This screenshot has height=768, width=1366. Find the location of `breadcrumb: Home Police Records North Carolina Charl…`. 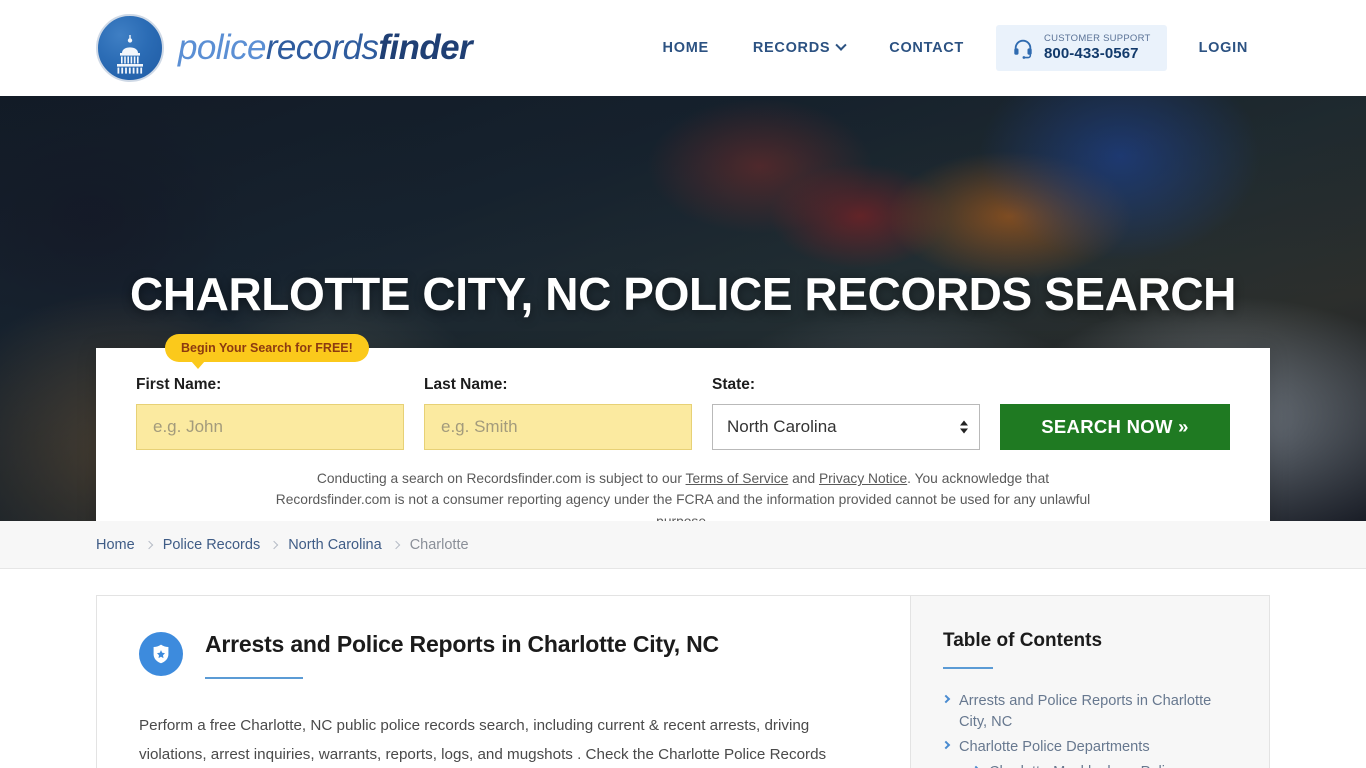

breadcrumb: Home Police Records North Carolina Charl… is located at coordinates (683, 545).